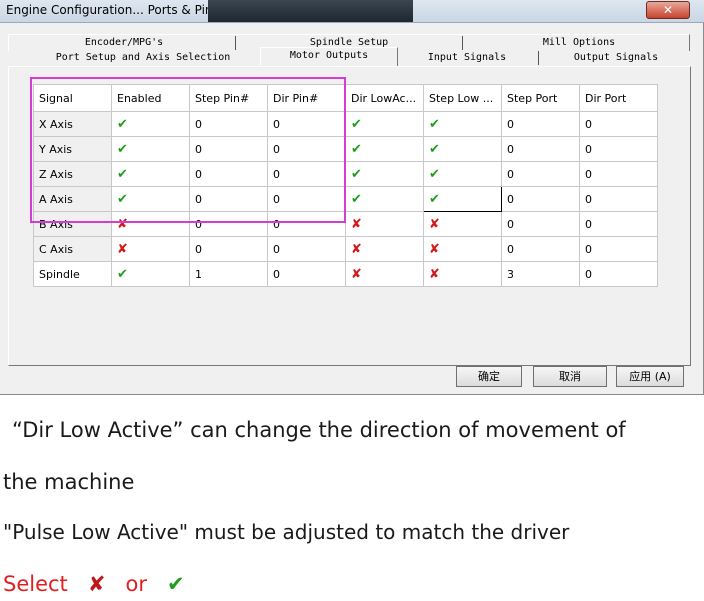  I want to click on caption-line-4: Select ✘ or ✔, so click(94, 584).